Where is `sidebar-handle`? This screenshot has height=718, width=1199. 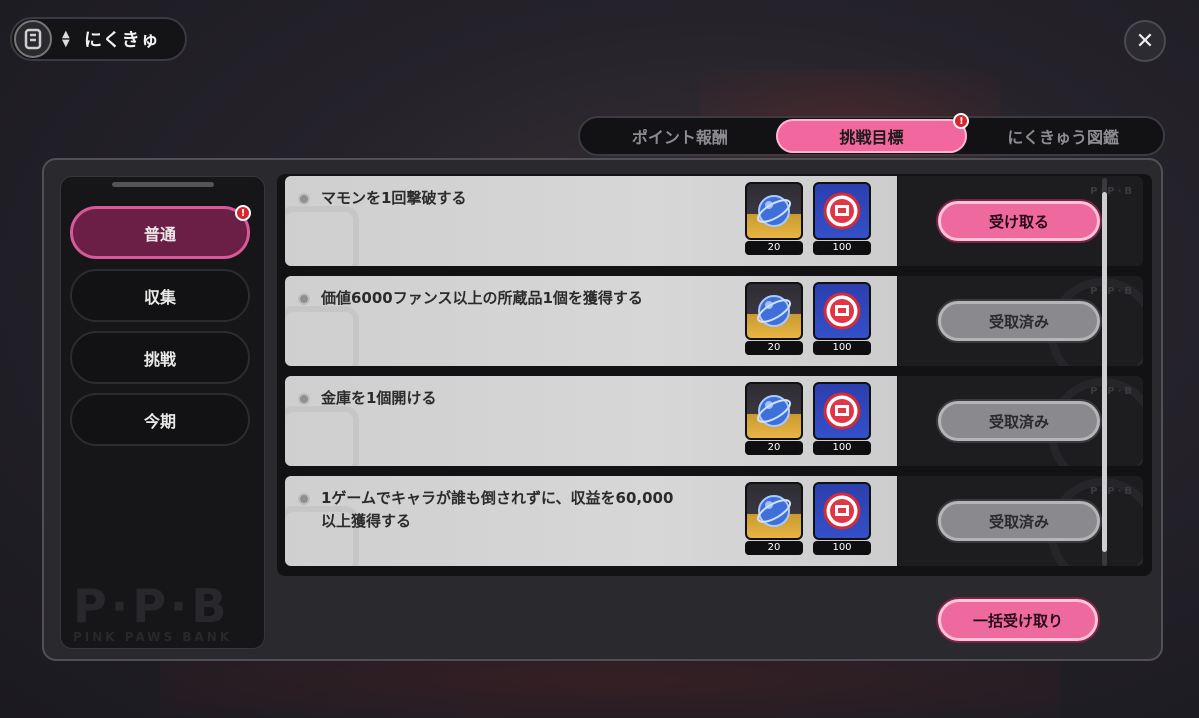 sidebar-handle is located at coordinates (163, 184).